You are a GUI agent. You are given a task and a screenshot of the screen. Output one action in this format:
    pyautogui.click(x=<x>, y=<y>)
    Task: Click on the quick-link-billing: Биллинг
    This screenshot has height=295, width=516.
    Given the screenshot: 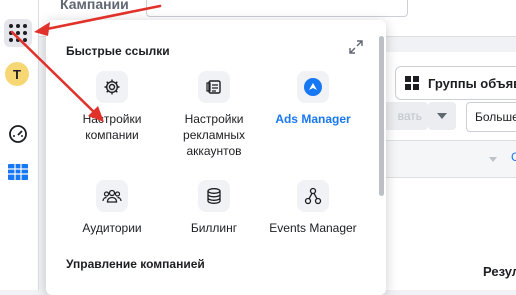 What is the action you would take?
    pyautogui.click(x=214, y=208)
    